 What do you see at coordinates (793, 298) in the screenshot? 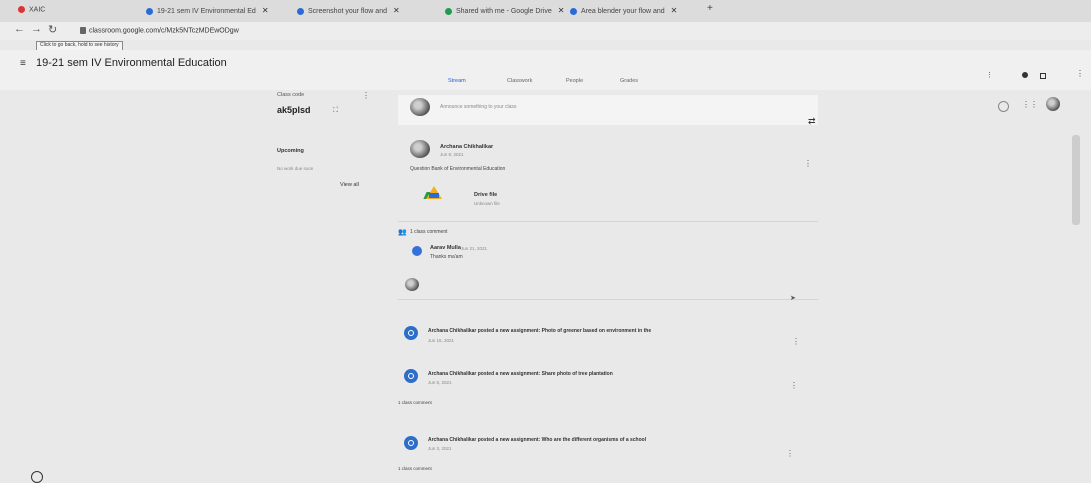
I see `send-icon: ➤` at bounding box center [793, 298].